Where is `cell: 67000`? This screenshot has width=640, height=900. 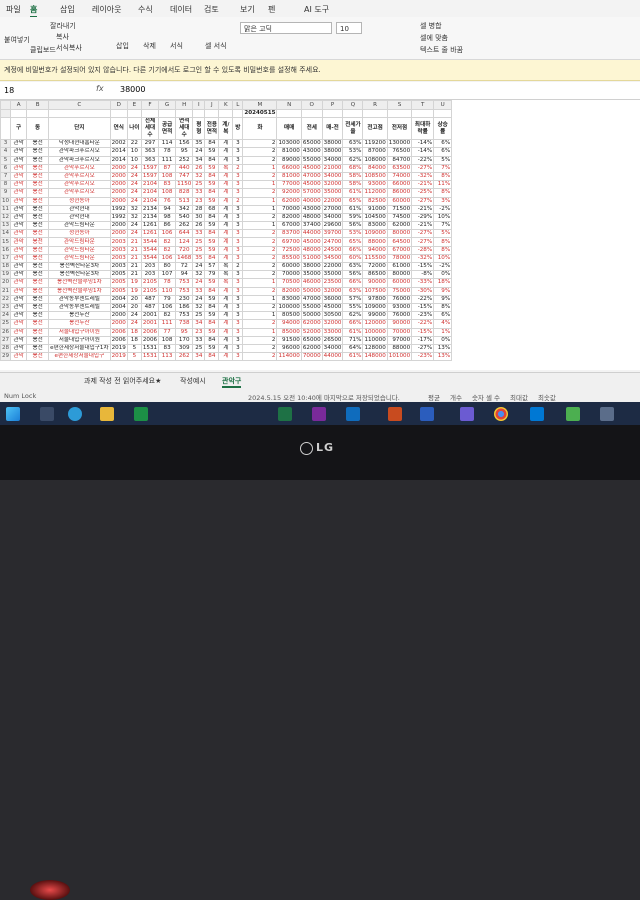 cell: 67000 is located at coordinates (289, 226).